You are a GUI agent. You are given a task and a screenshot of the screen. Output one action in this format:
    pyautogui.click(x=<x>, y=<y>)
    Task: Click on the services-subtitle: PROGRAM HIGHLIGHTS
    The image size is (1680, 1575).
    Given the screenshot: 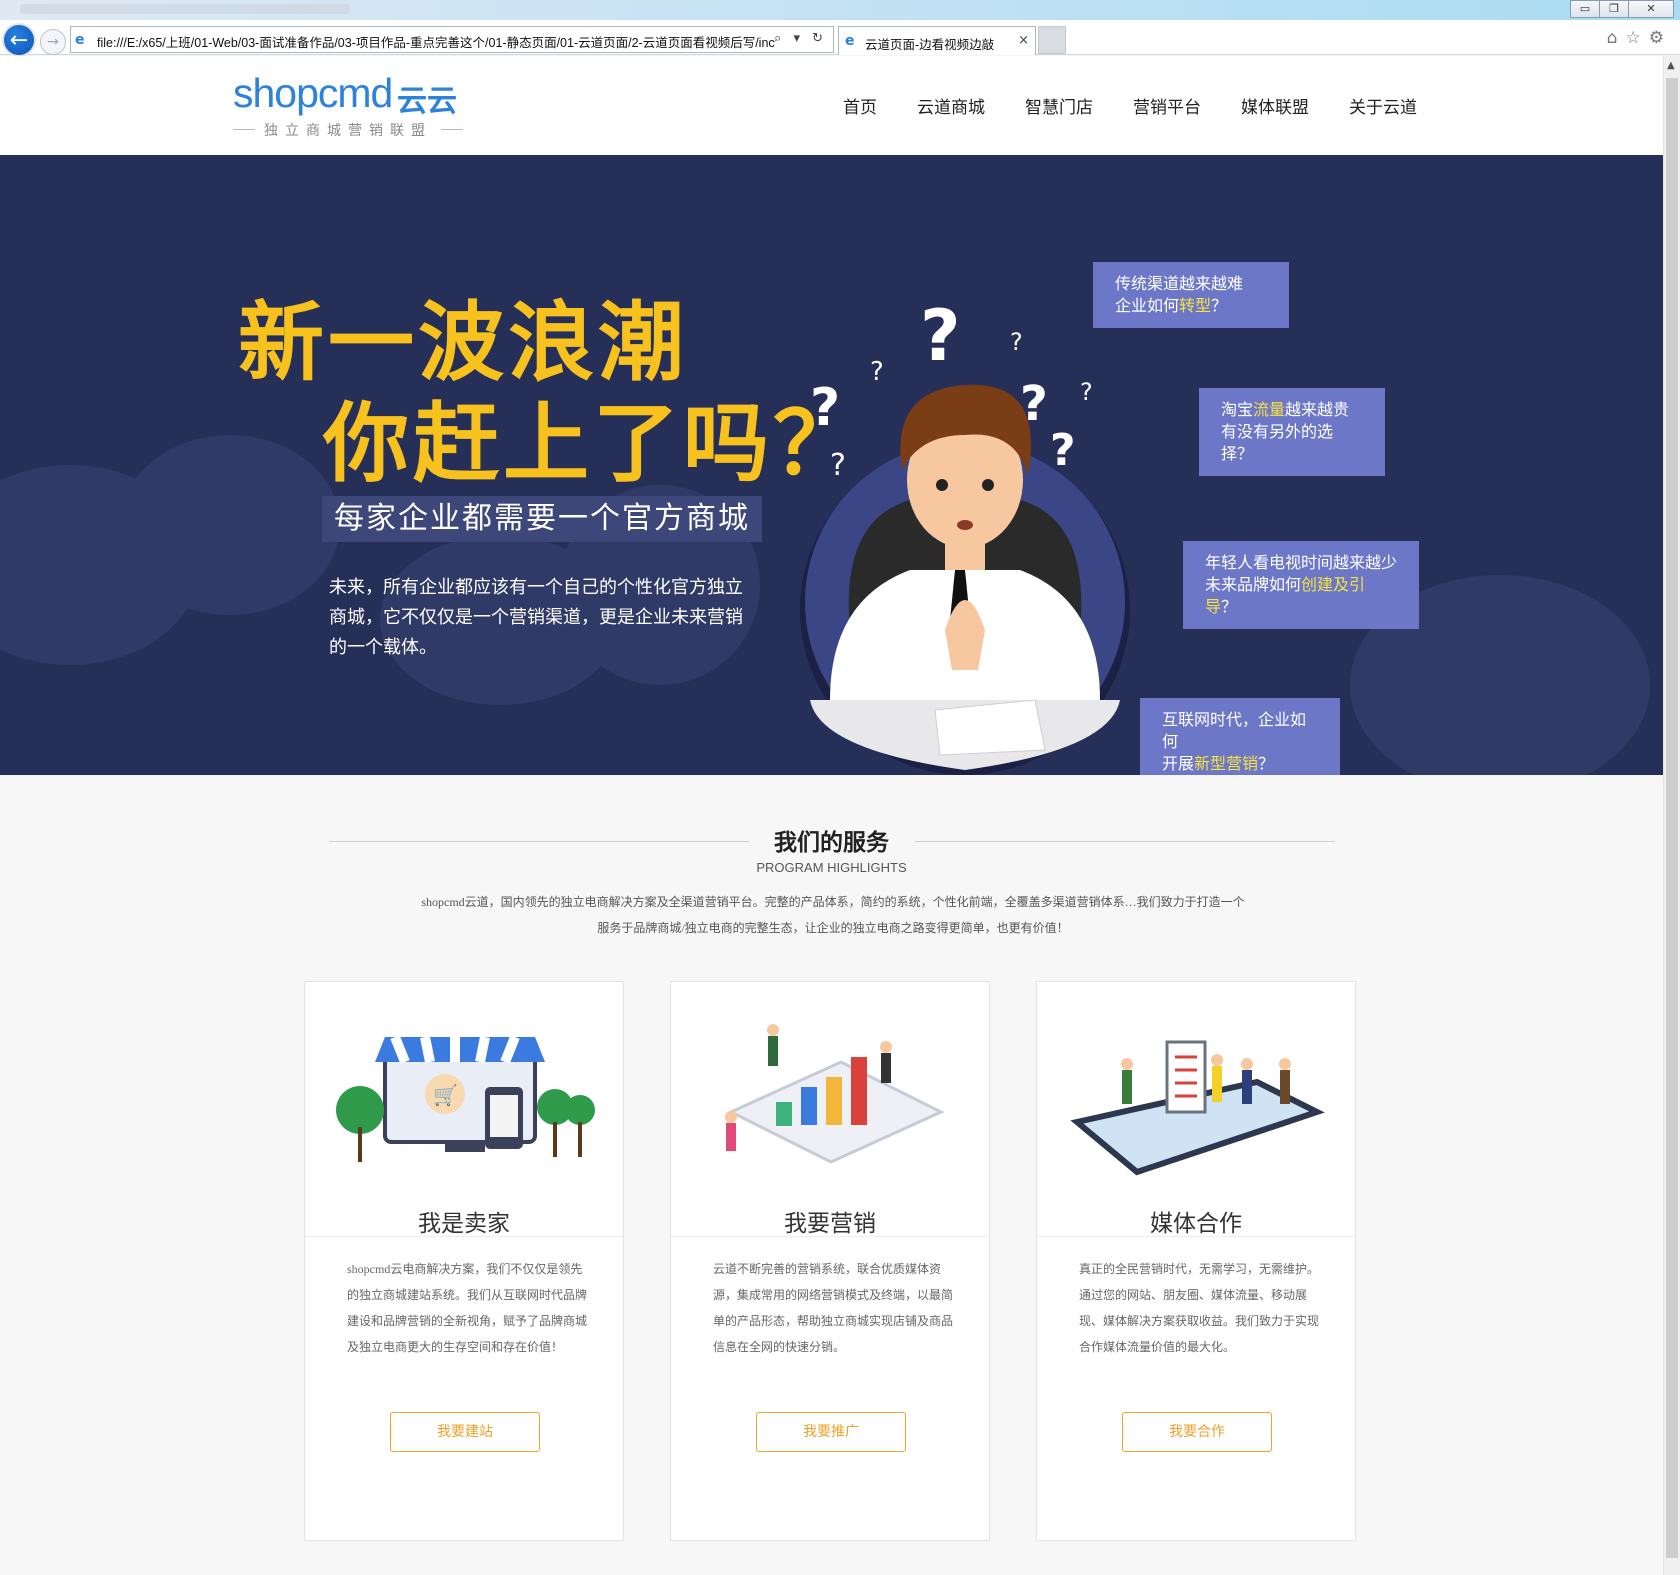 What is the action you would take?
    pyautogui.click(x=831, y=867)
    